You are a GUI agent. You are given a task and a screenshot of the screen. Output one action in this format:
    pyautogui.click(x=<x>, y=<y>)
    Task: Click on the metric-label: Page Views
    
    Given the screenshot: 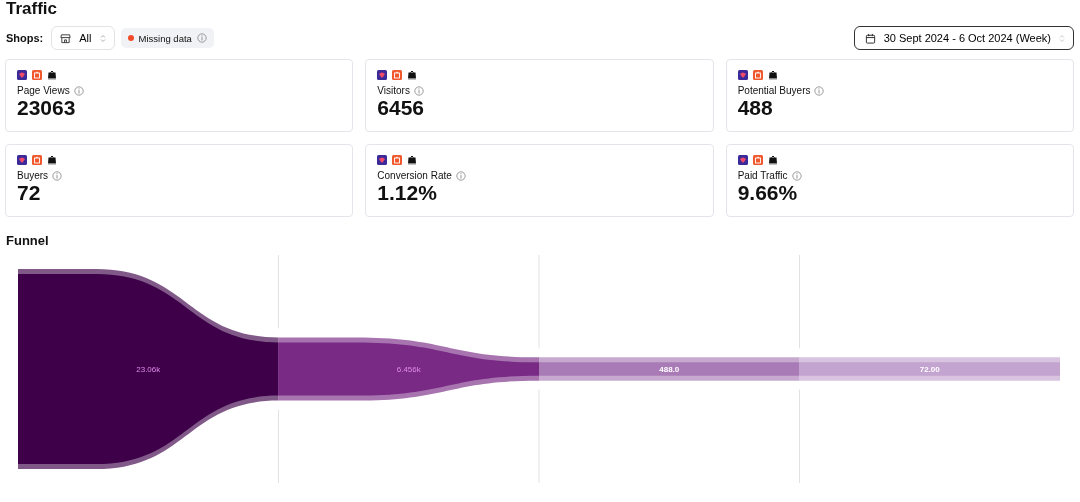 What is the action you would take?
    pyautogui.click(x=43, y=91)
    